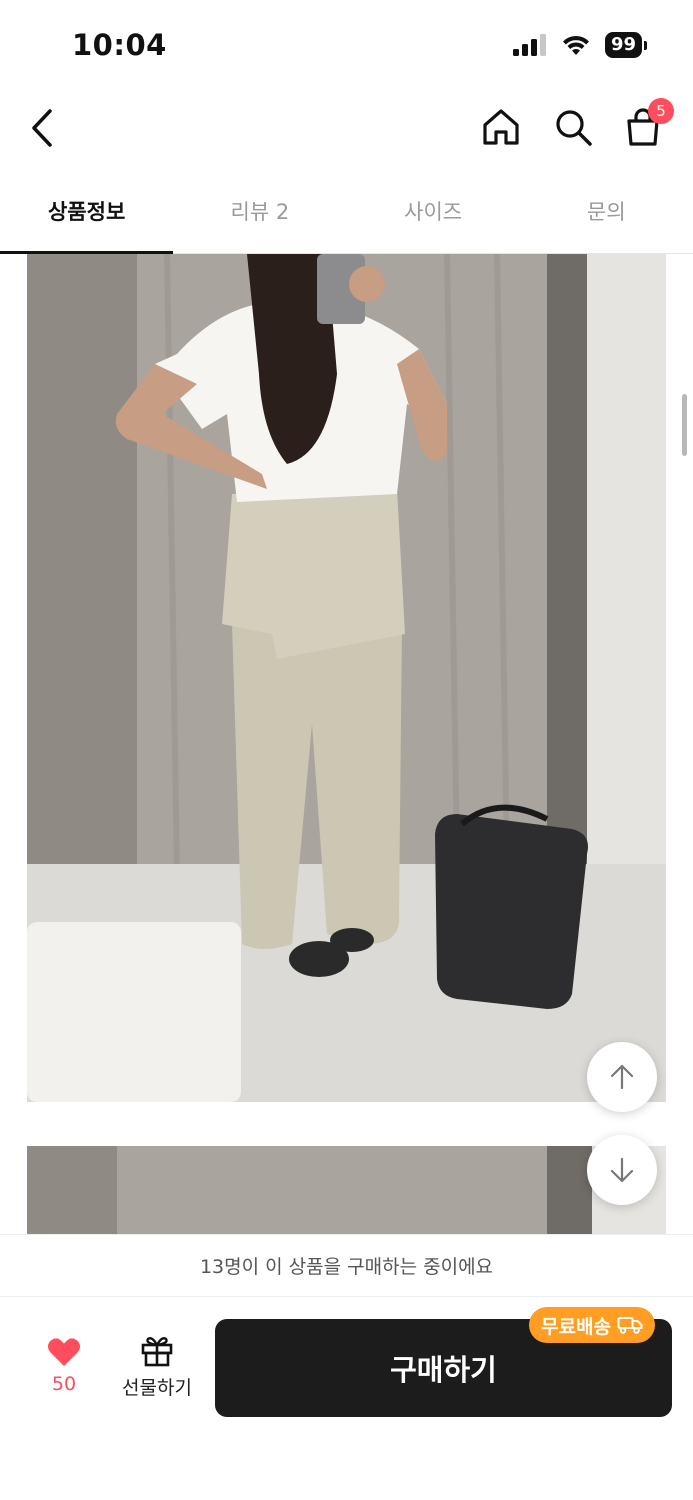 The image size is (693, 1500). I want to click on wifi-icon, so click(575, 45).